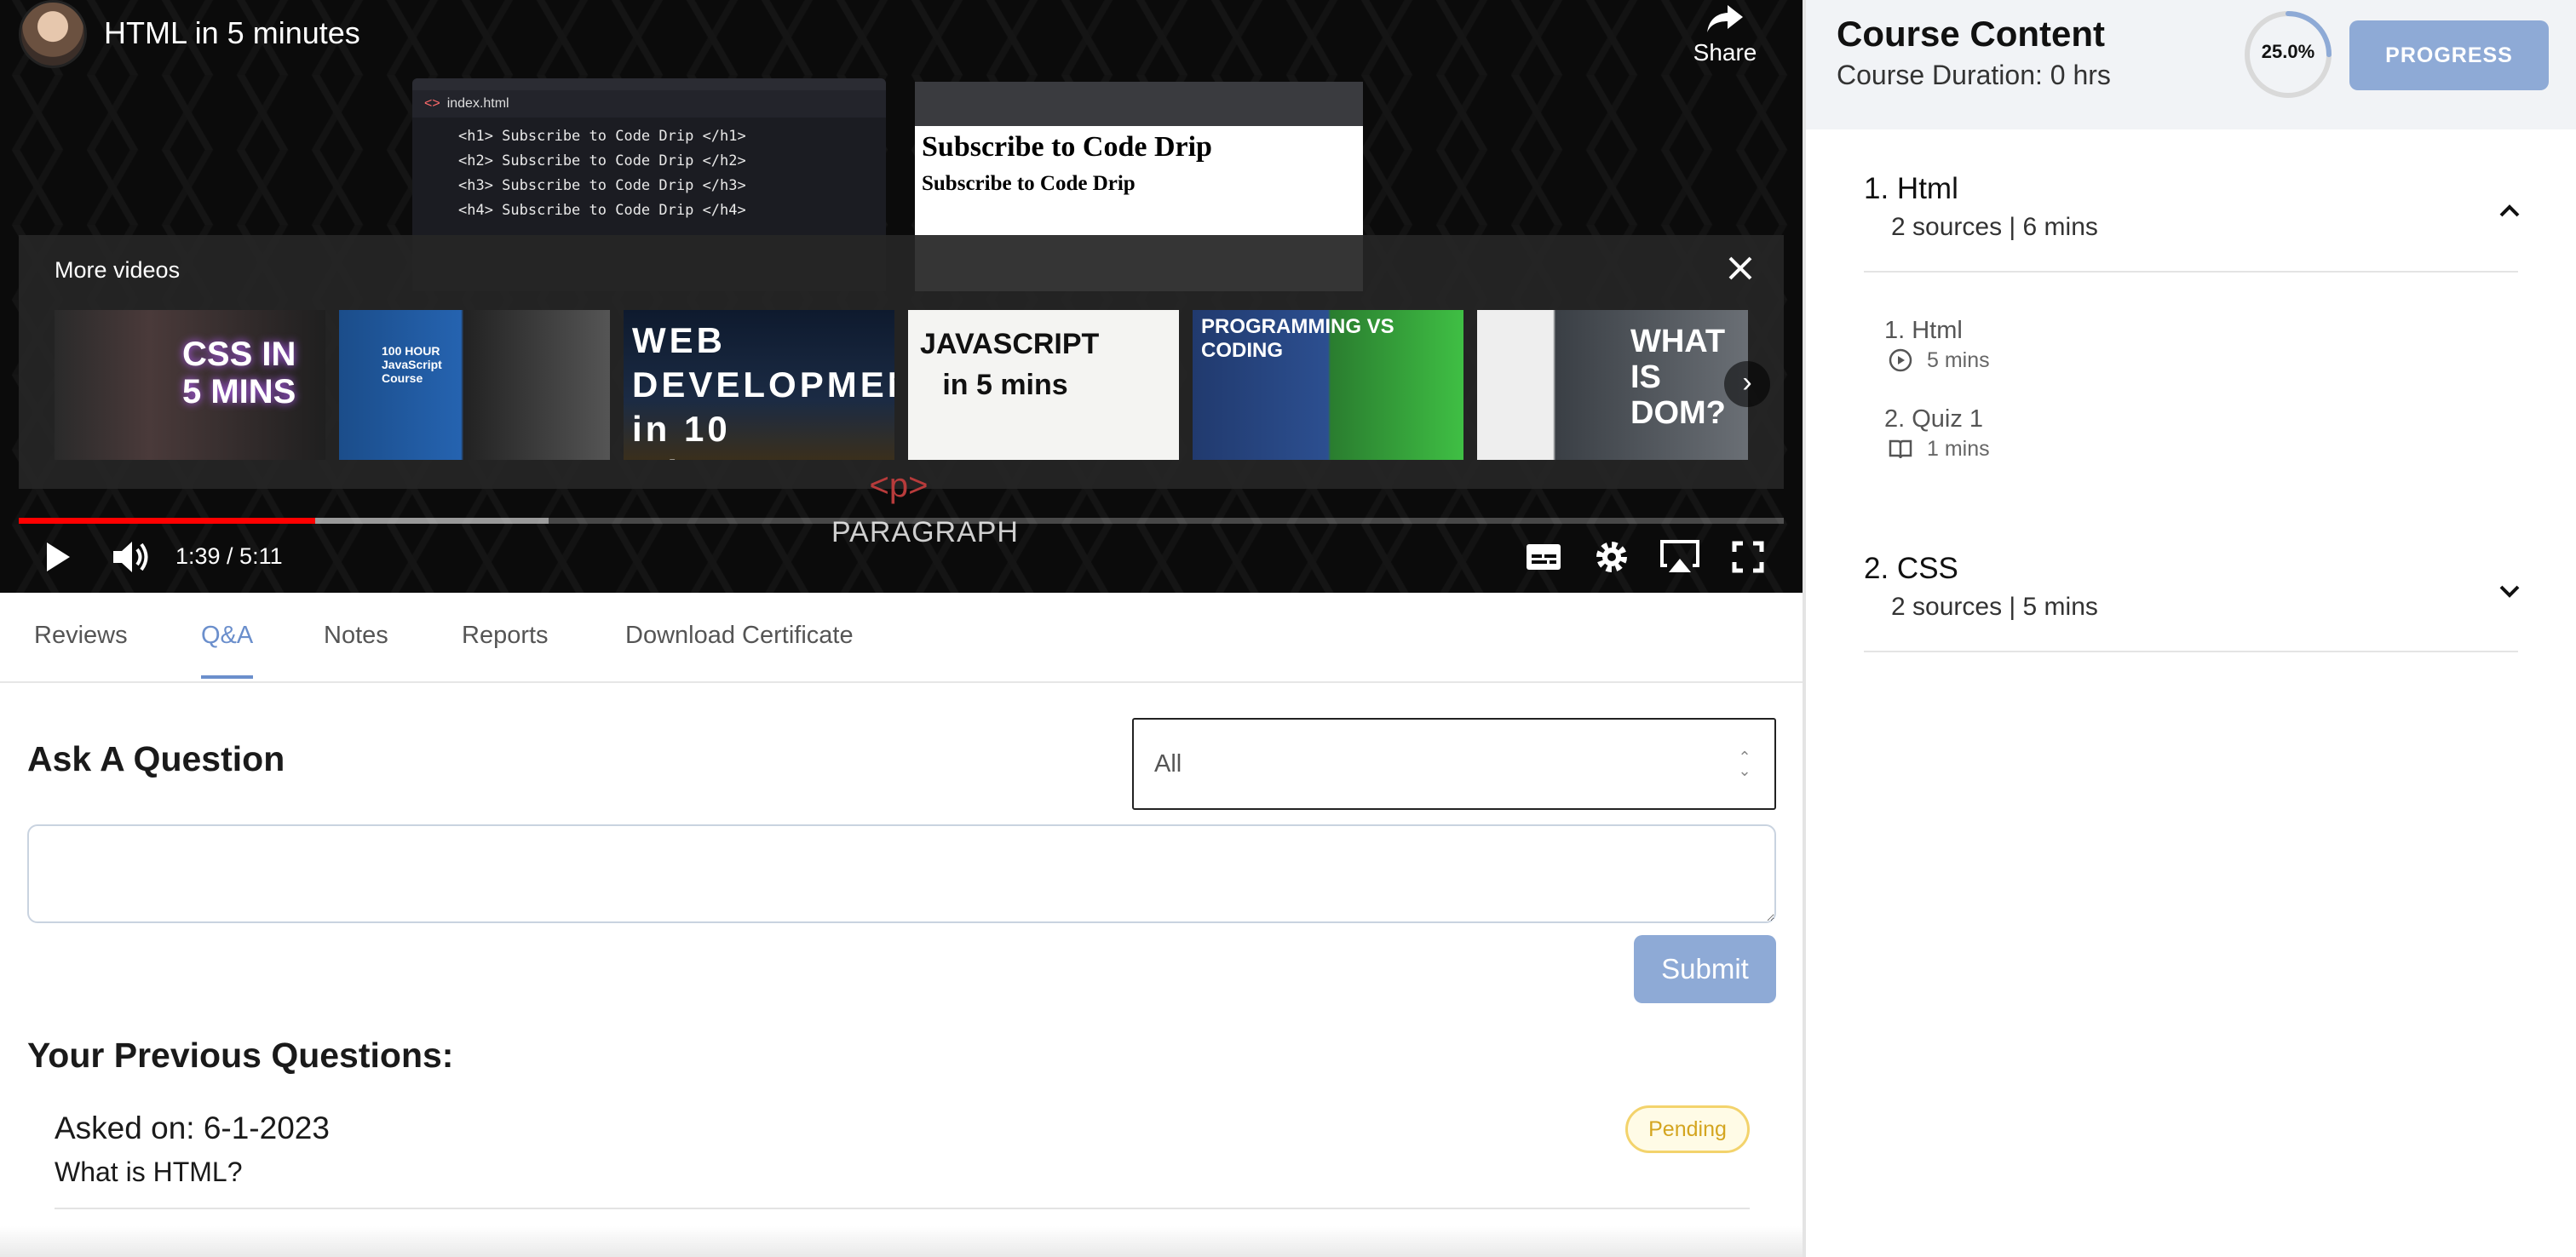 Image resolution: width=2576 pixels, height=1257 pixels. I want to click on browser-h2: Subscribe to Code Drip, so click(1029, 183).